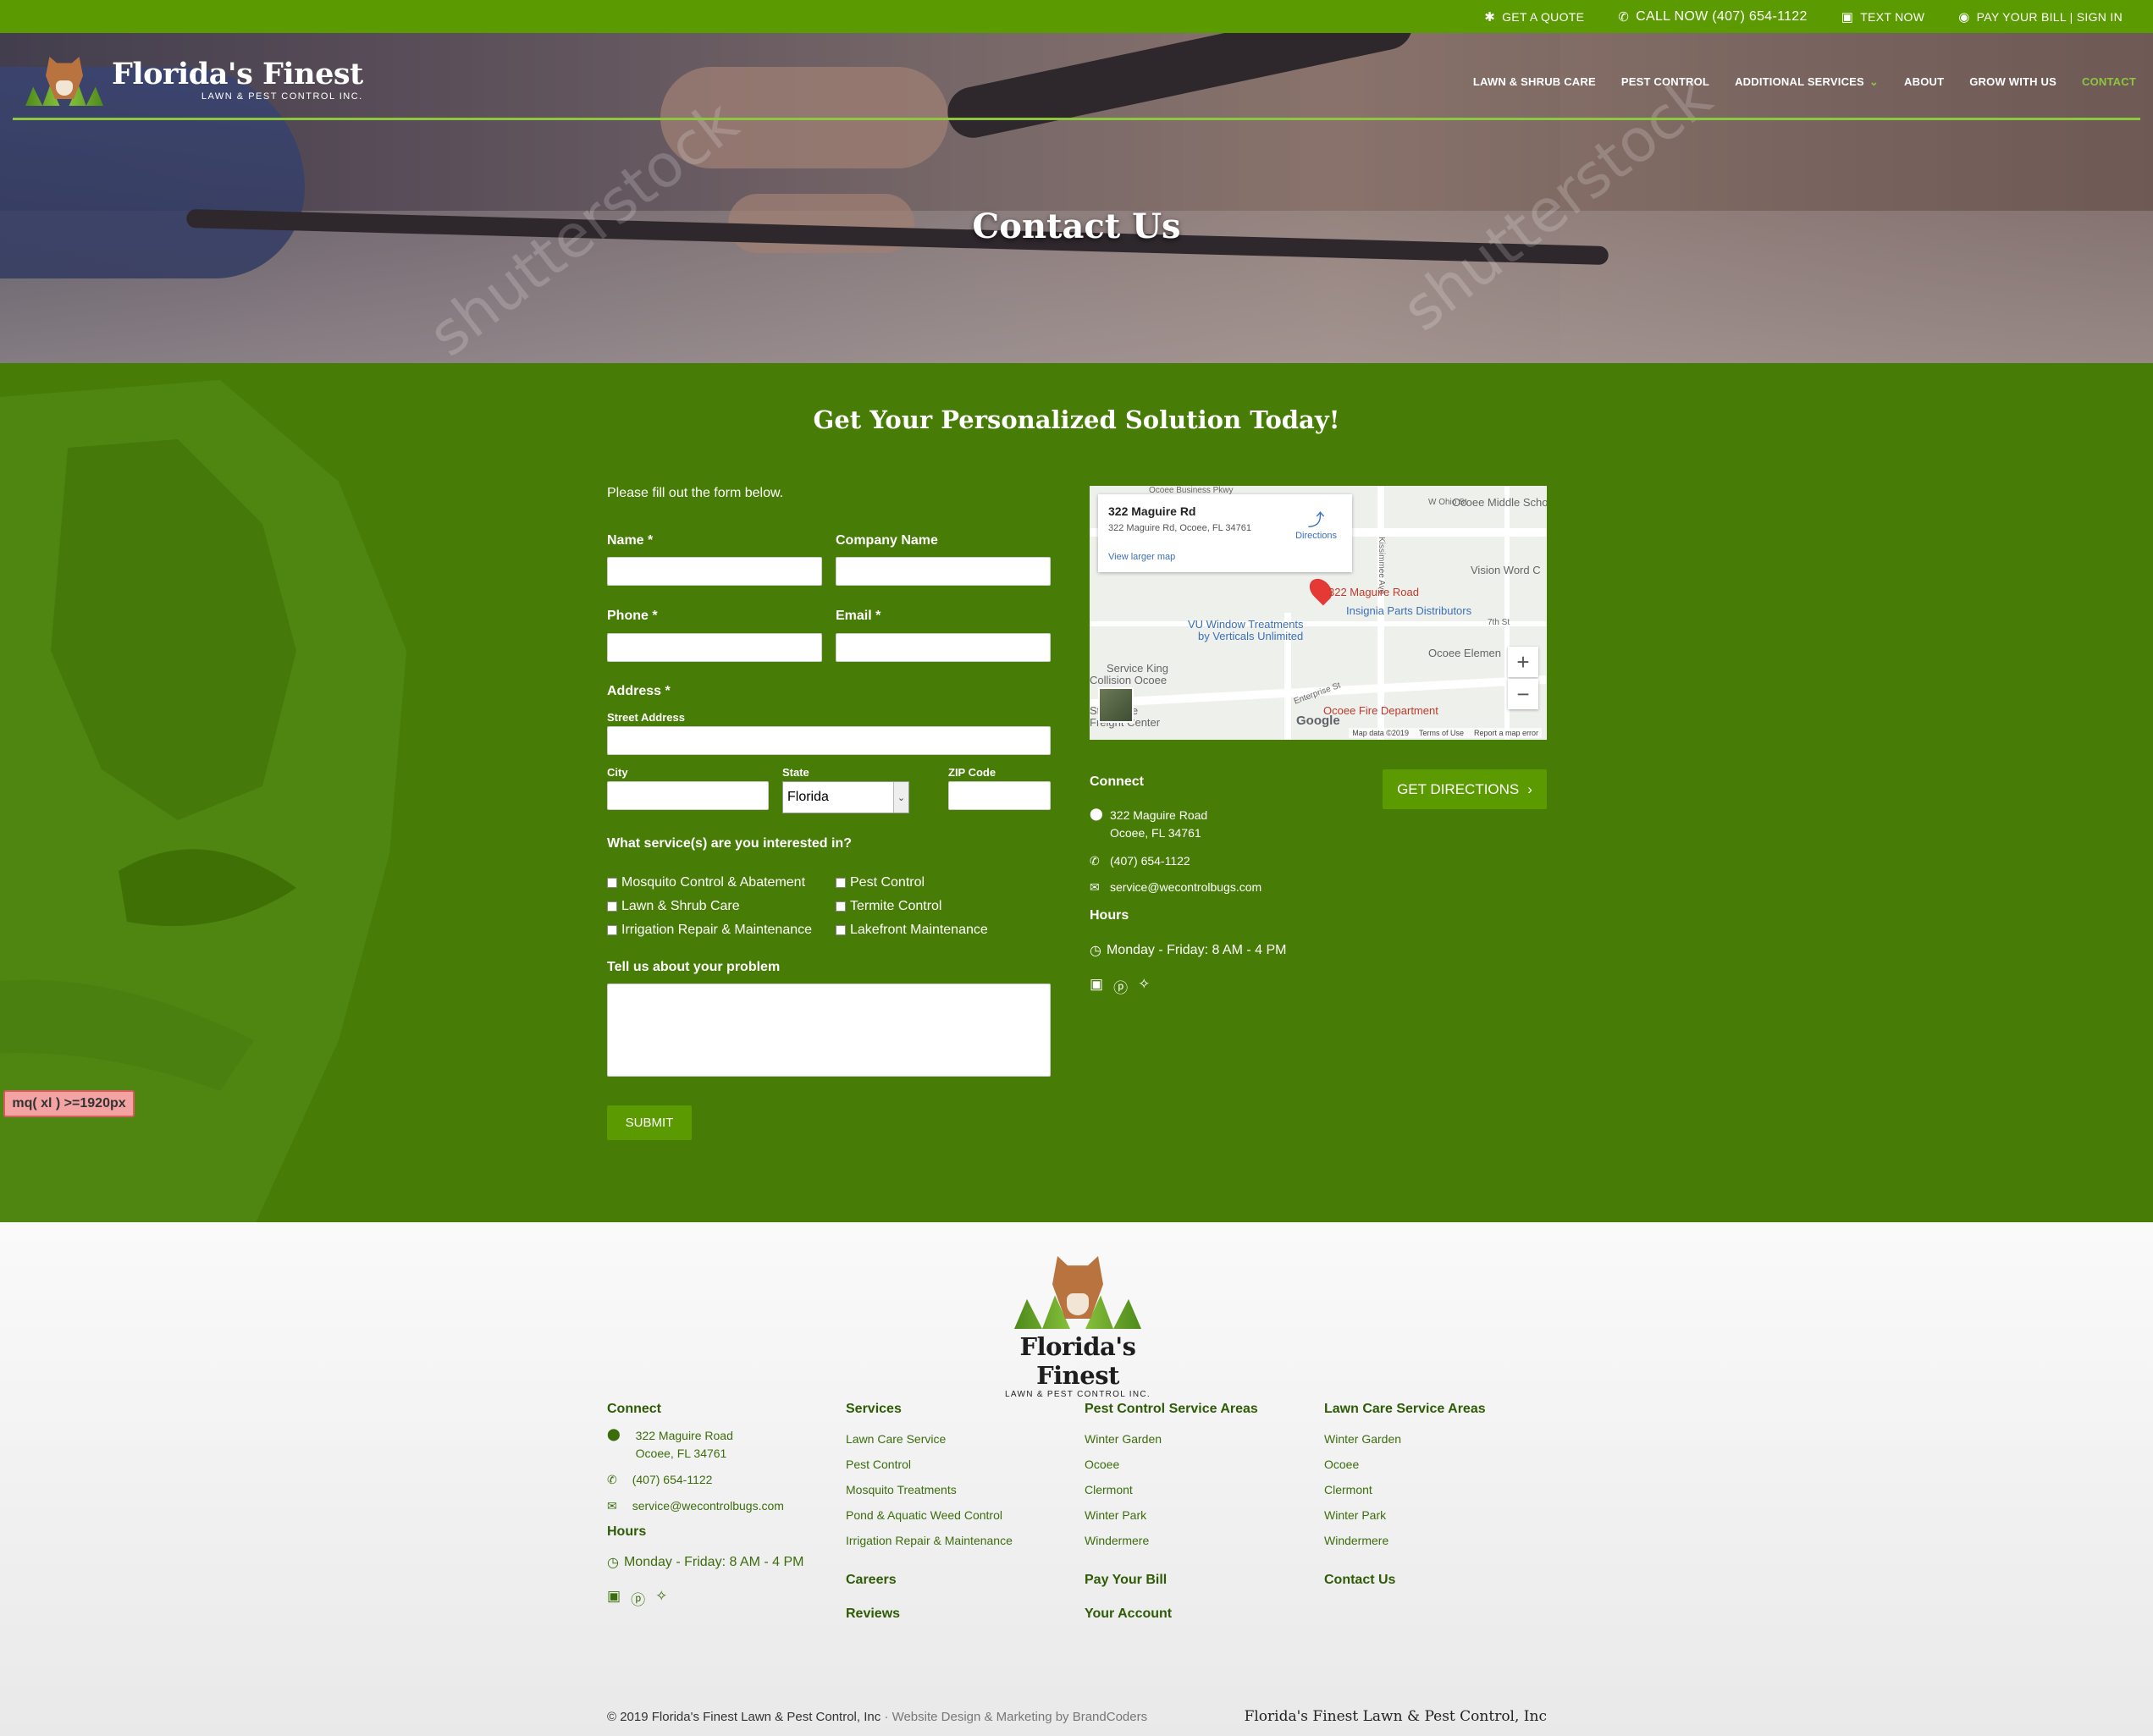  I want to click on cougar-logo-icon, so click(64, 80).